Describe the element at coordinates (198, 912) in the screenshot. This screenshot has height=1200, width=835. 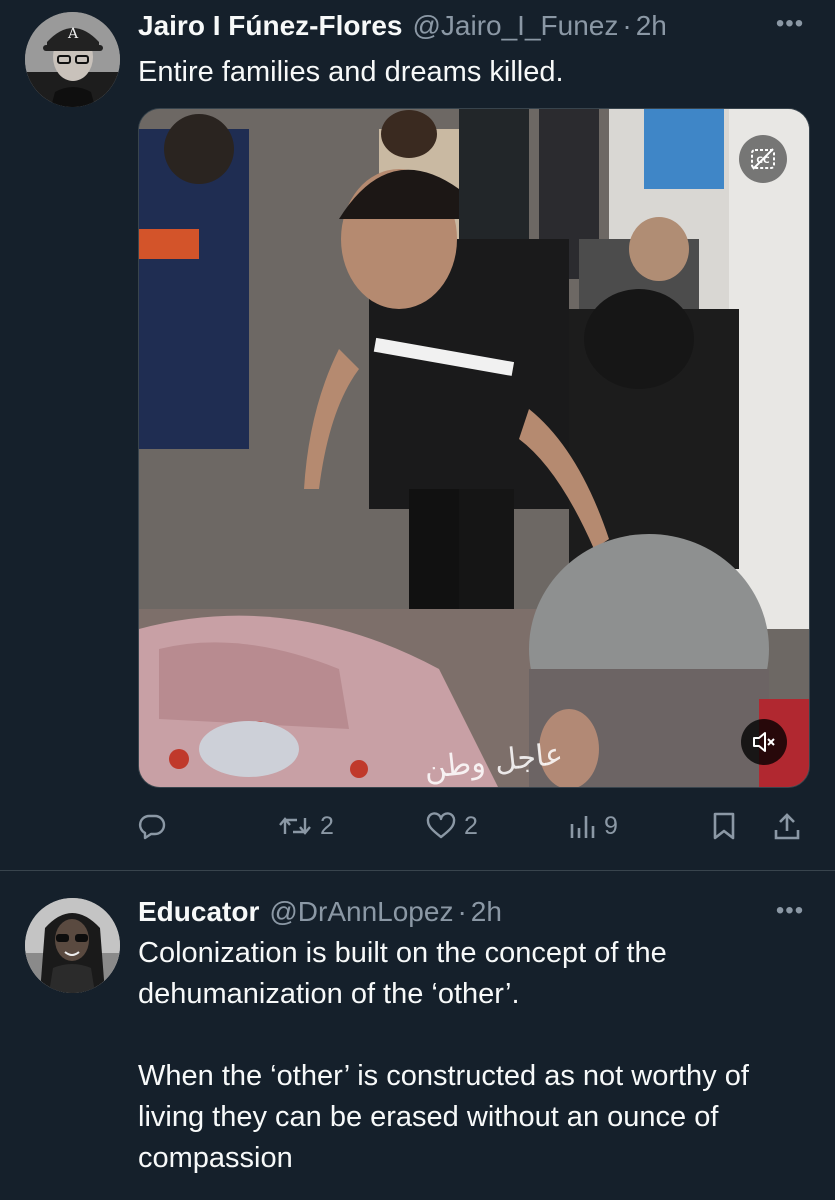
I see `author-name: Educator` at that location.